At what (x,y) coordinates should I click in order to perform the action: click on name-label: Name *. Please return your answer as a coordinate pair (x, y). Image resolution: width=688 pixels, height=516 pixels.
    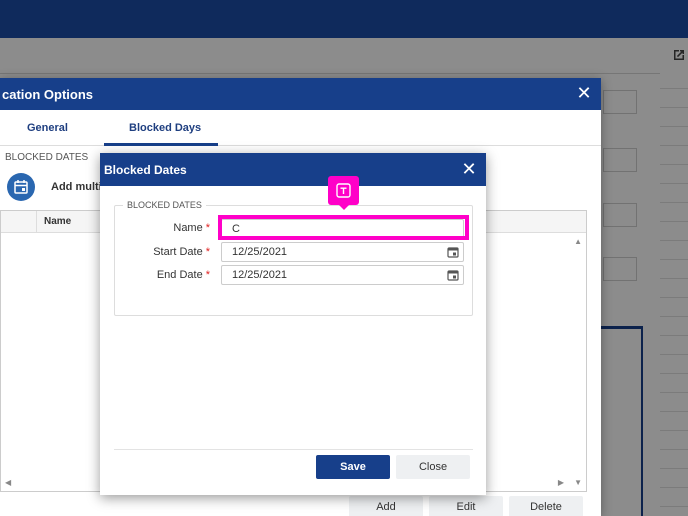
    Looking at the image, I should click on (157, 228).